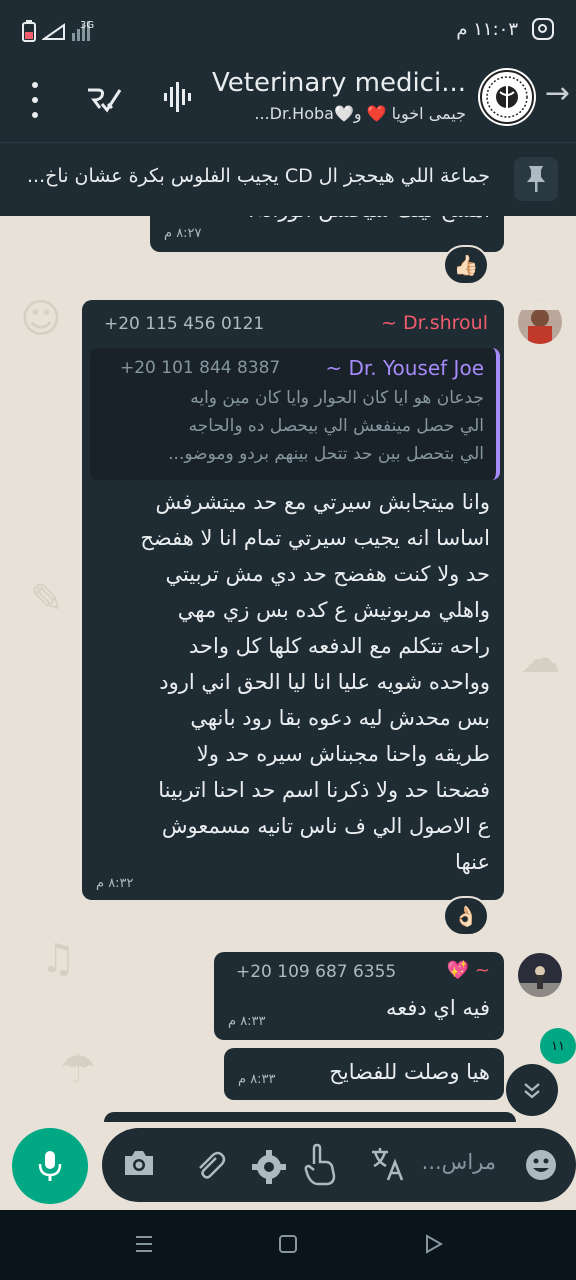 The image size is (576, 1280). I want to click on status-time: ١١:٠٣ م, so click(487, 29).